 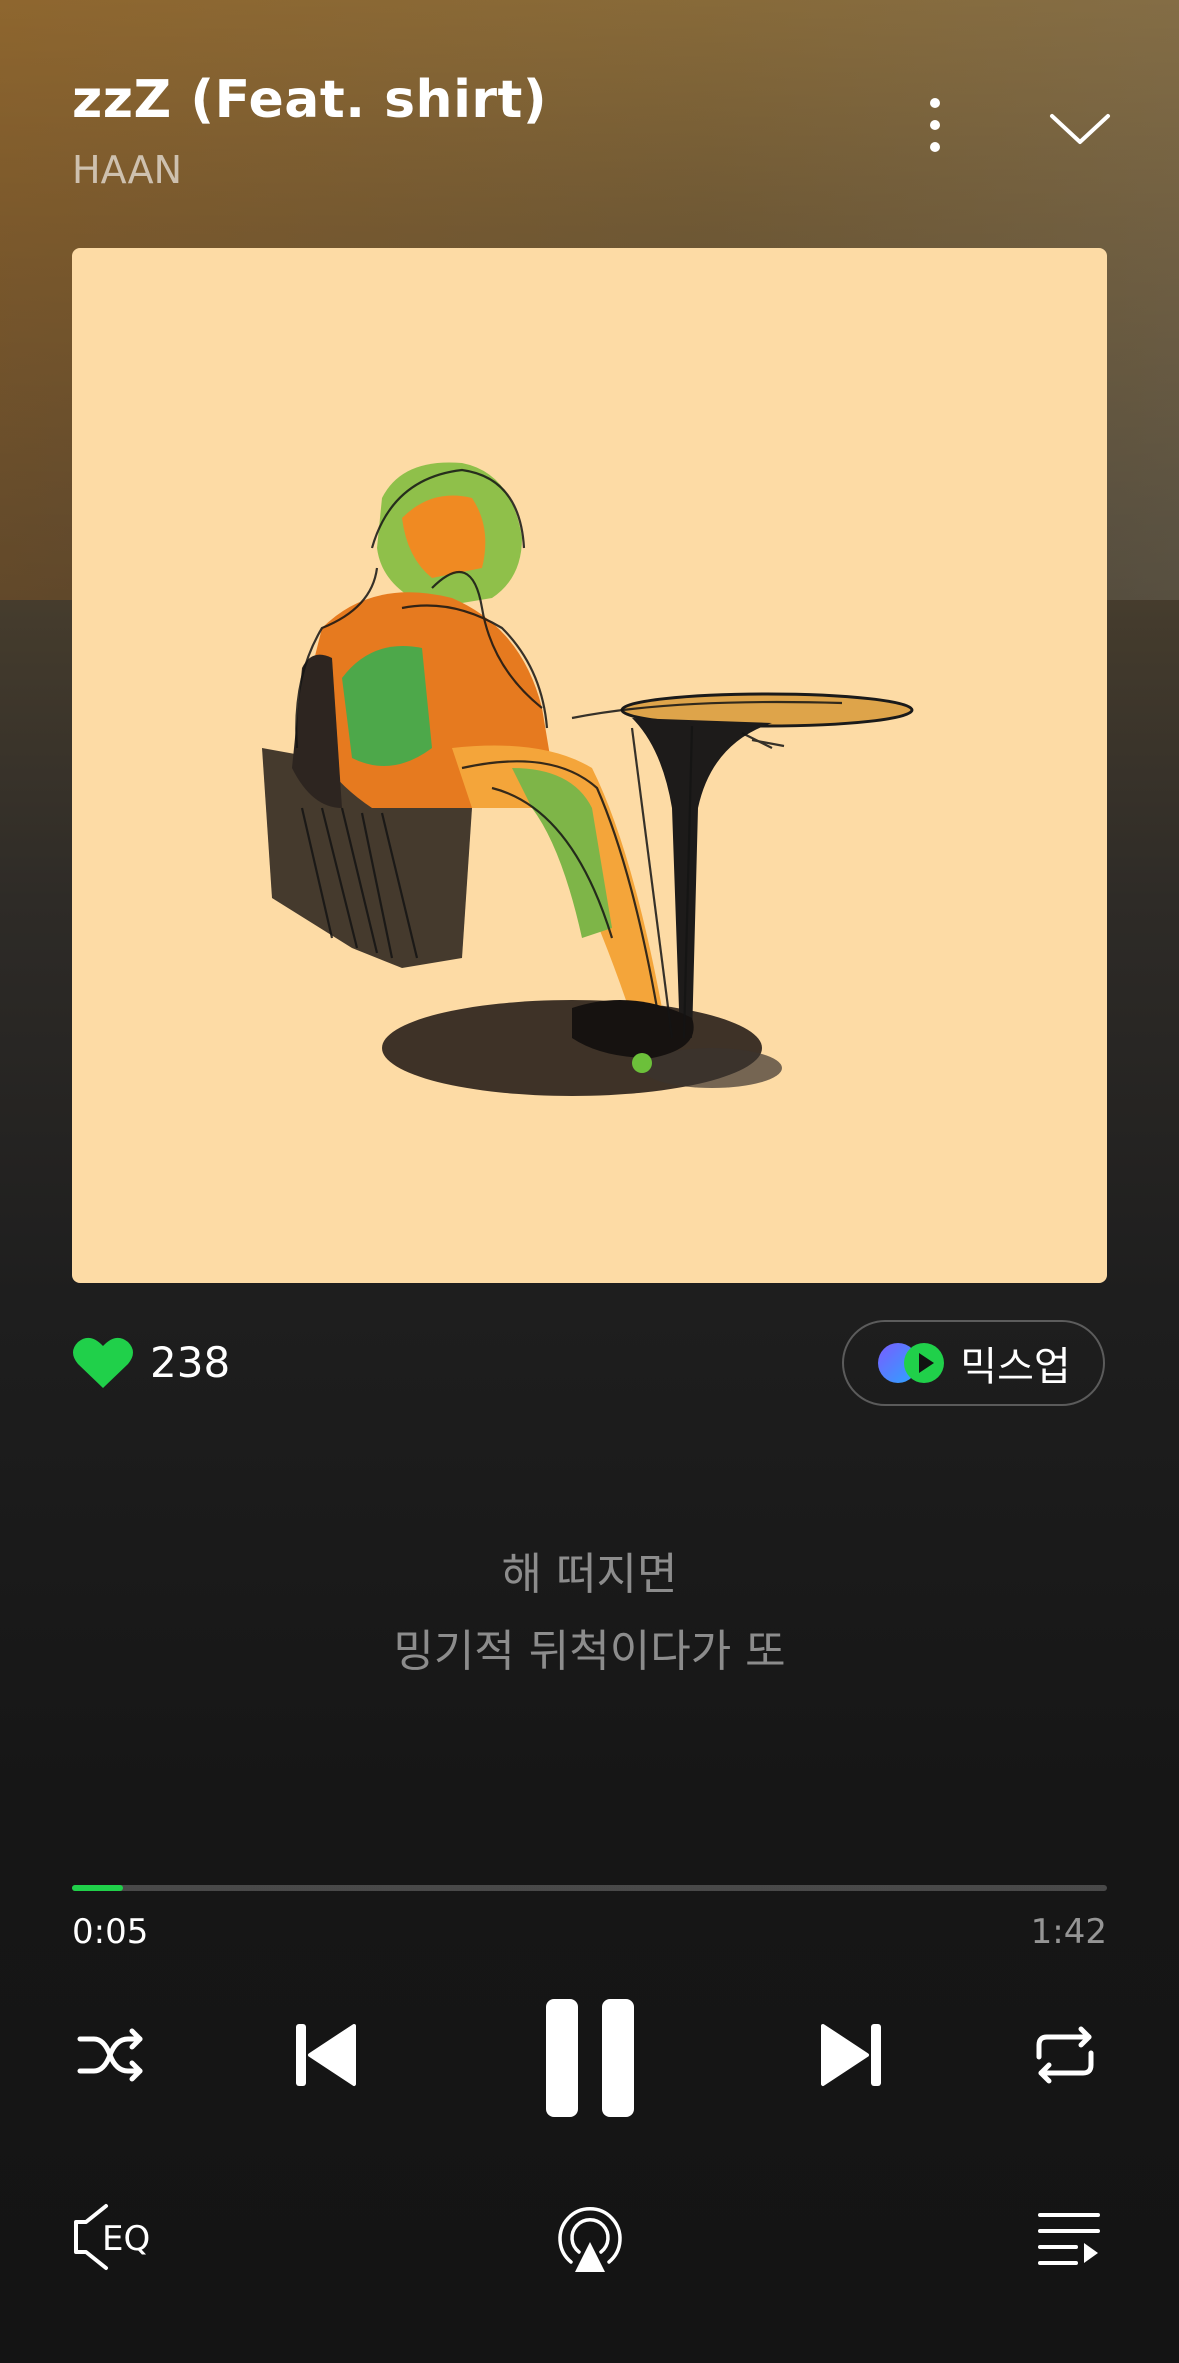 What do you see at coordinates (589, 1570) in the screenshot?
I see `lyrics-line-1: 해 떠지면` at bounding box center [589, 1570].